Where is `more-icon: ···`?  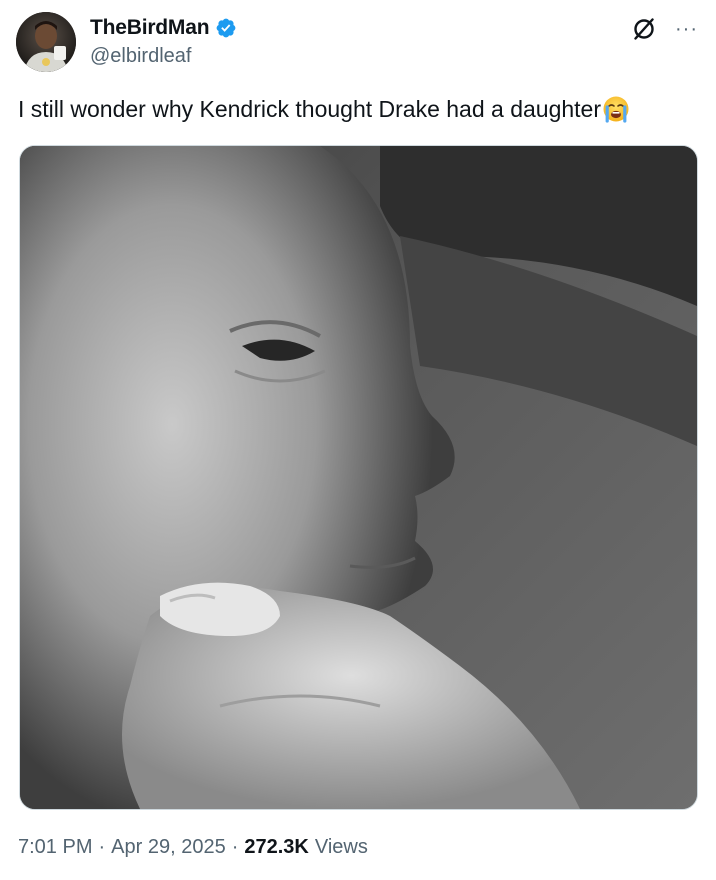 more-icon: ··· is located at coordinates (686, 29).